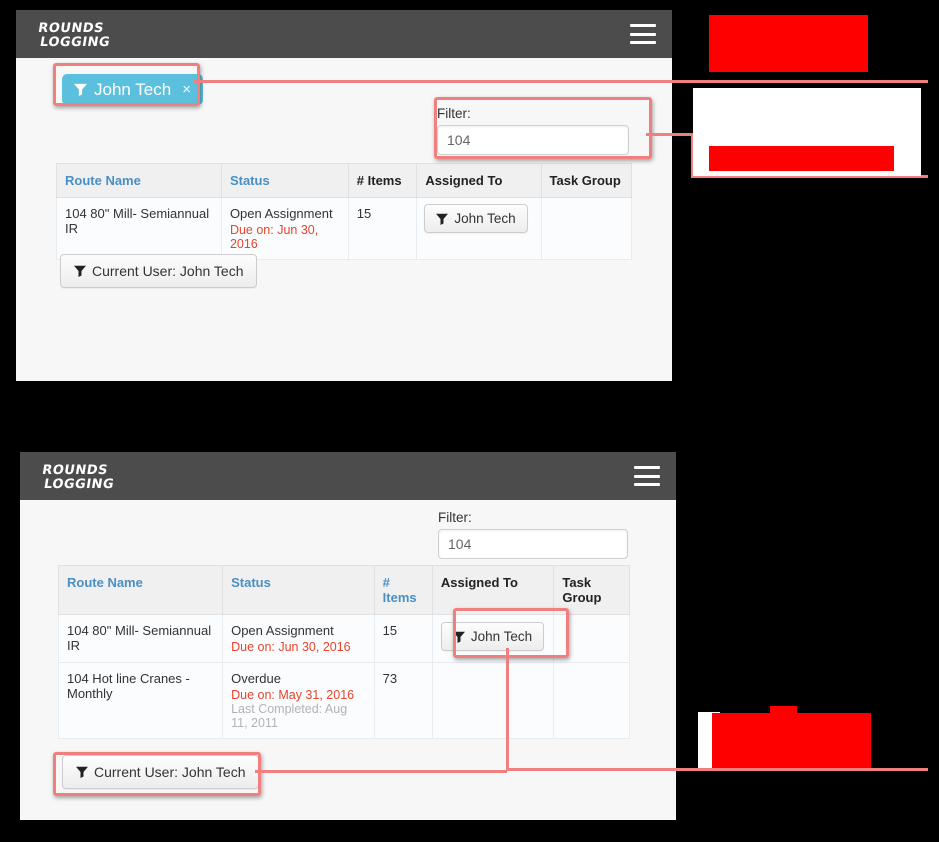  What do you see at coordinates (403, 700) in the screenshot?
I see `bottom-cell-items-1: 73` at bounding box center [403, 700].